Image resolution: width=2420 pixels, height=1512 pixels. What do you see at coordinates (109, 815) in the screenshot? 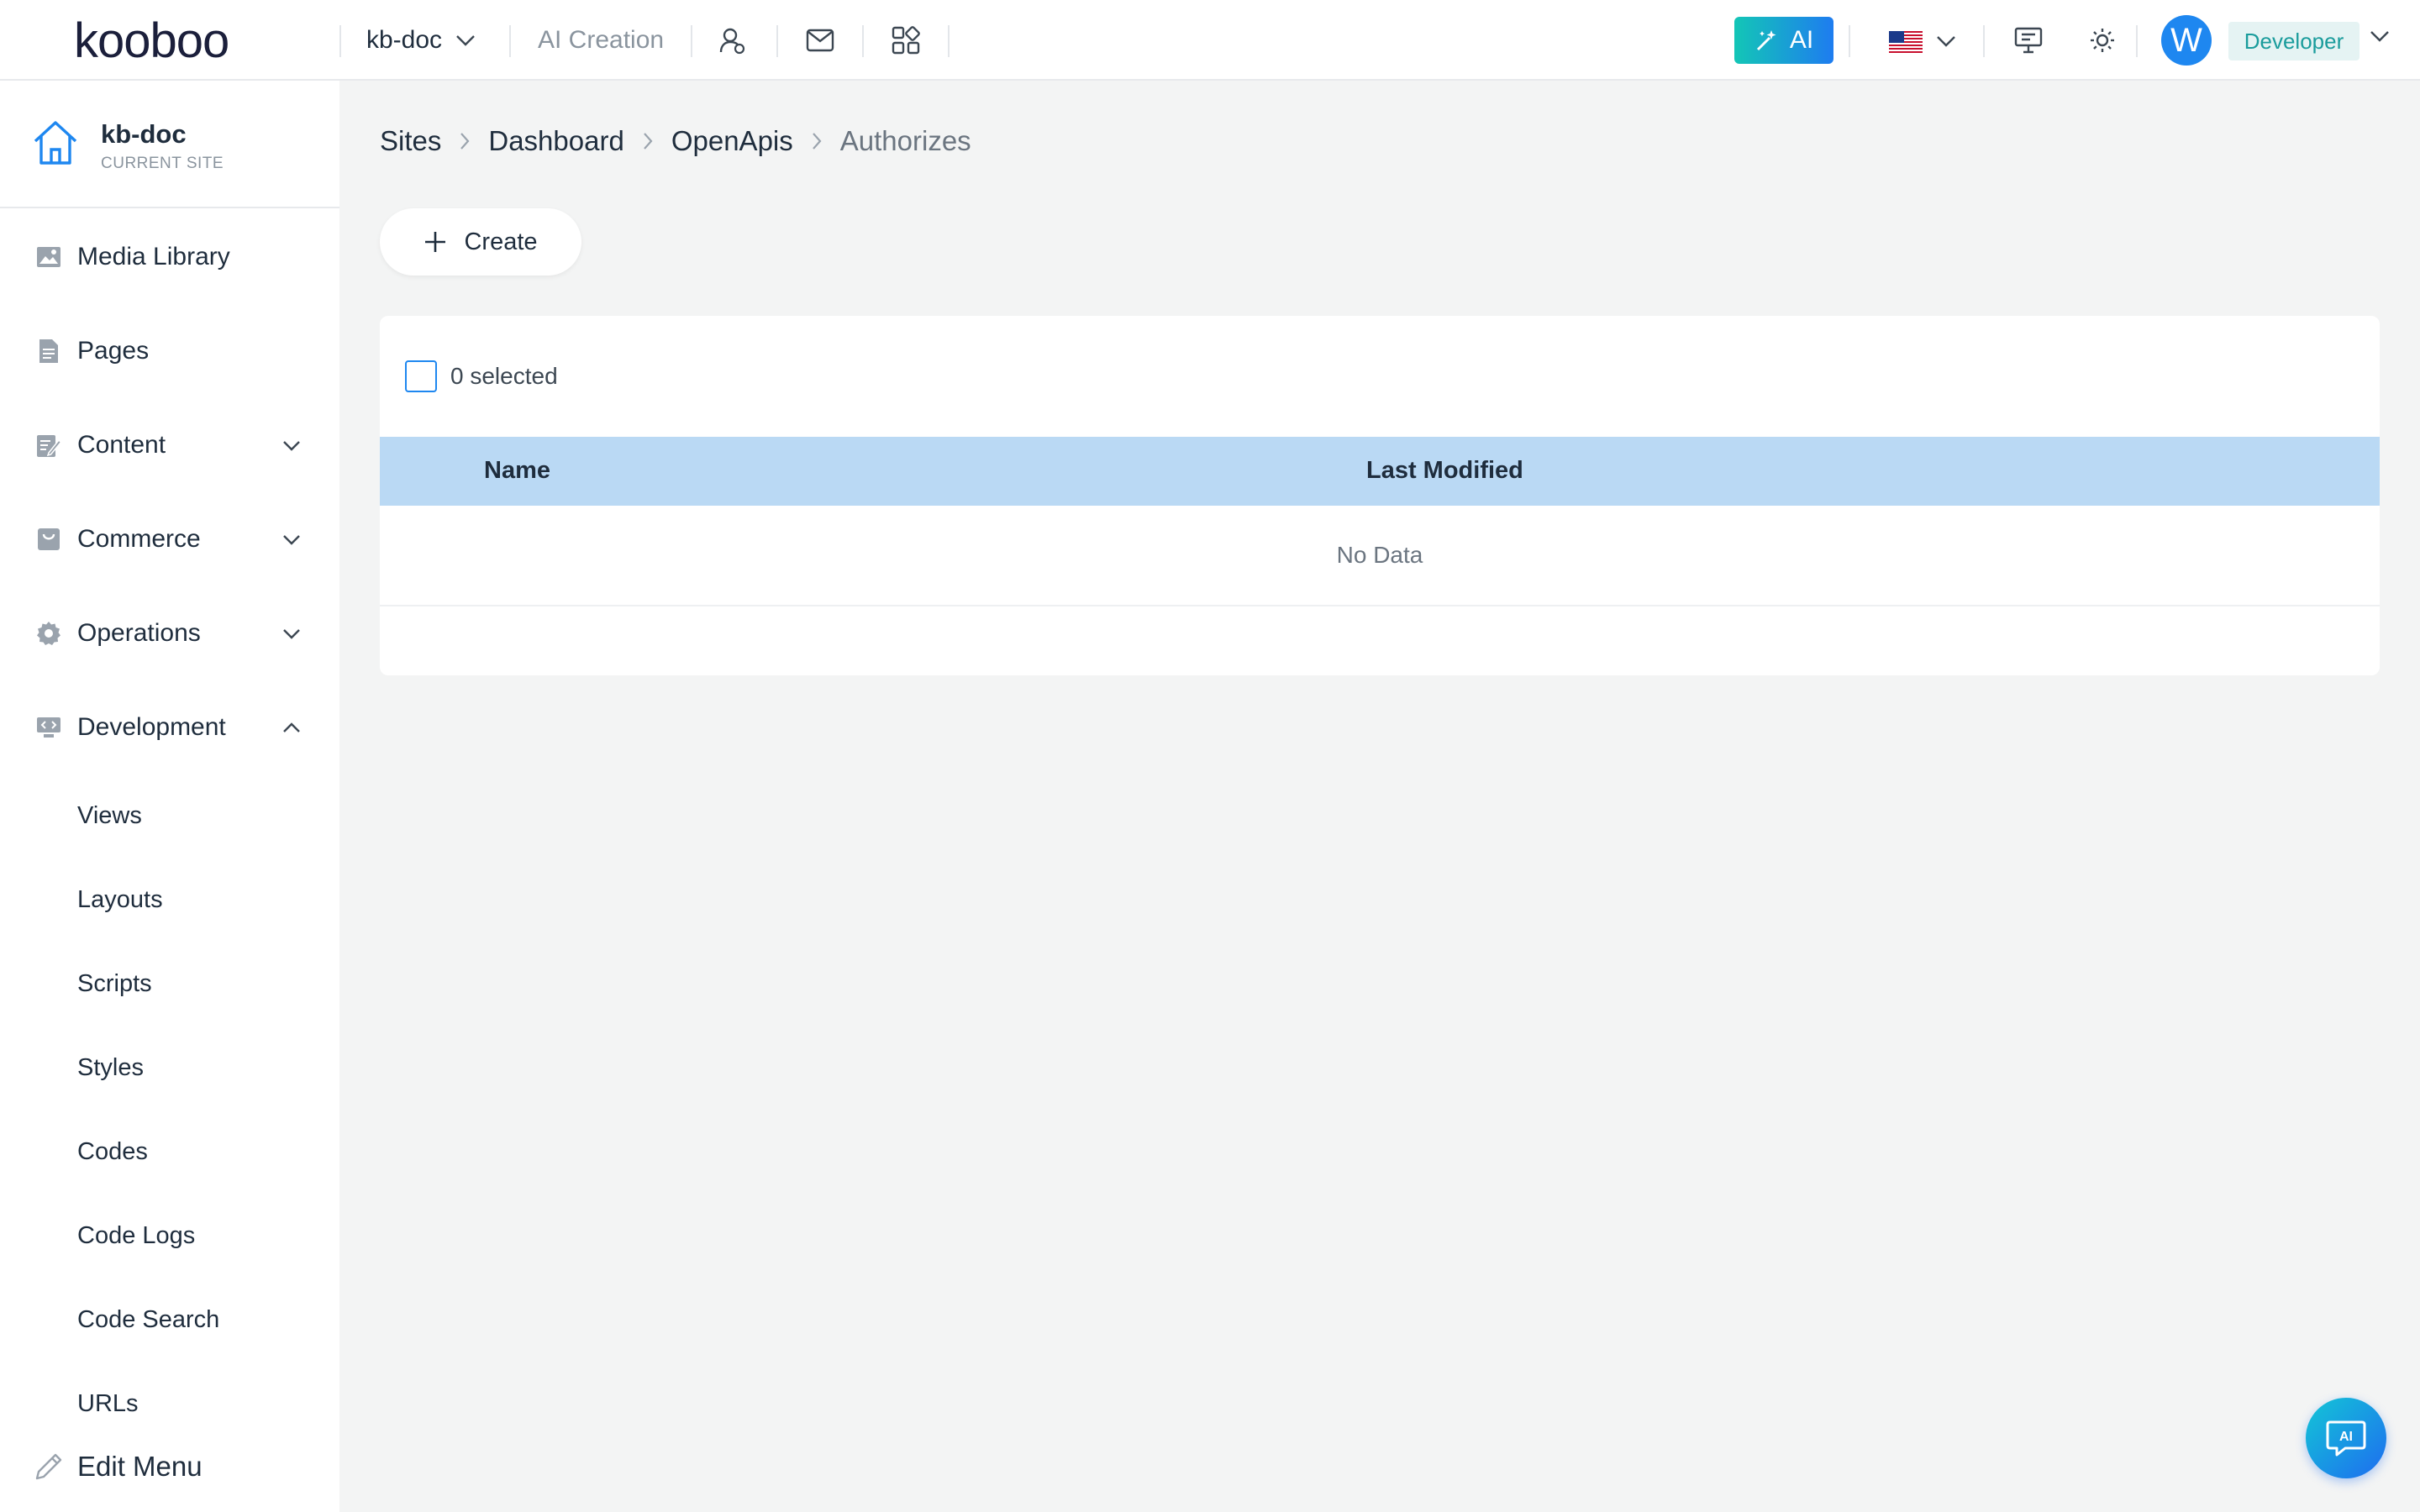
I see `sidebar-subitem-label: Views` at bounding box center [109, 815].